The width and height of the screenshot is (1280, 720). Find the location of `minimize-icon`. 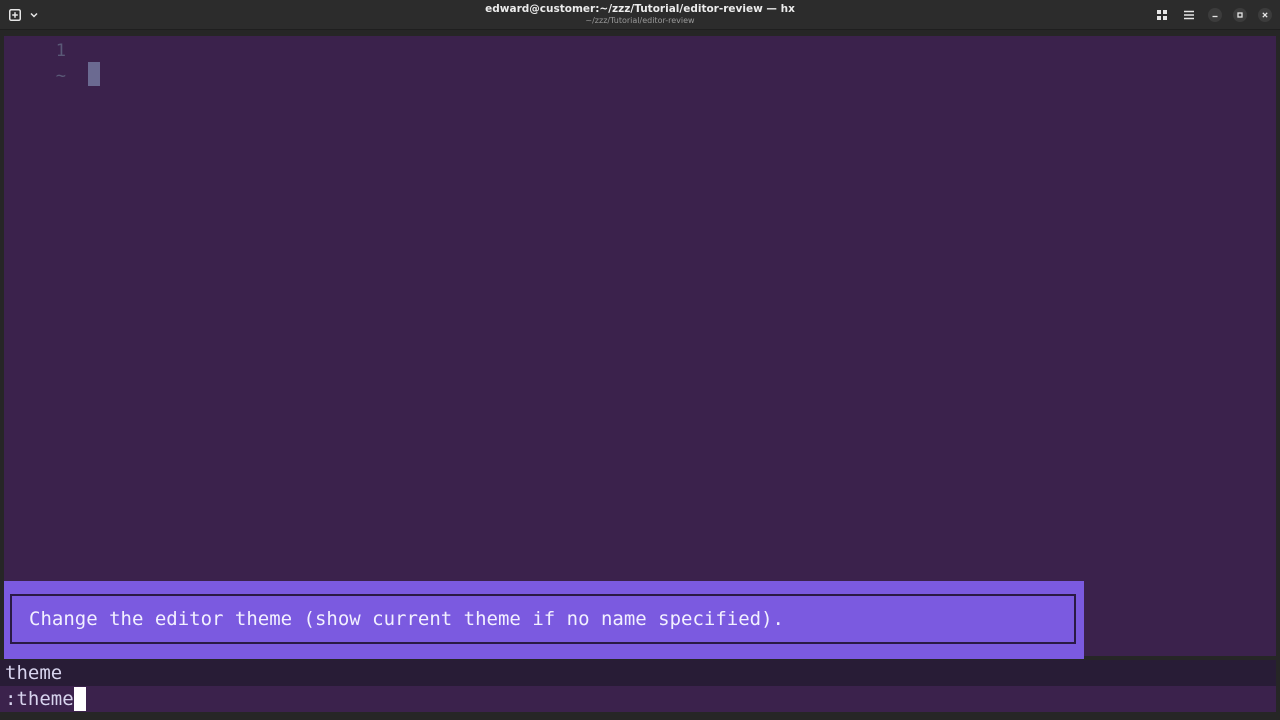

minimize-icon is located at coordinates (1215, 15).